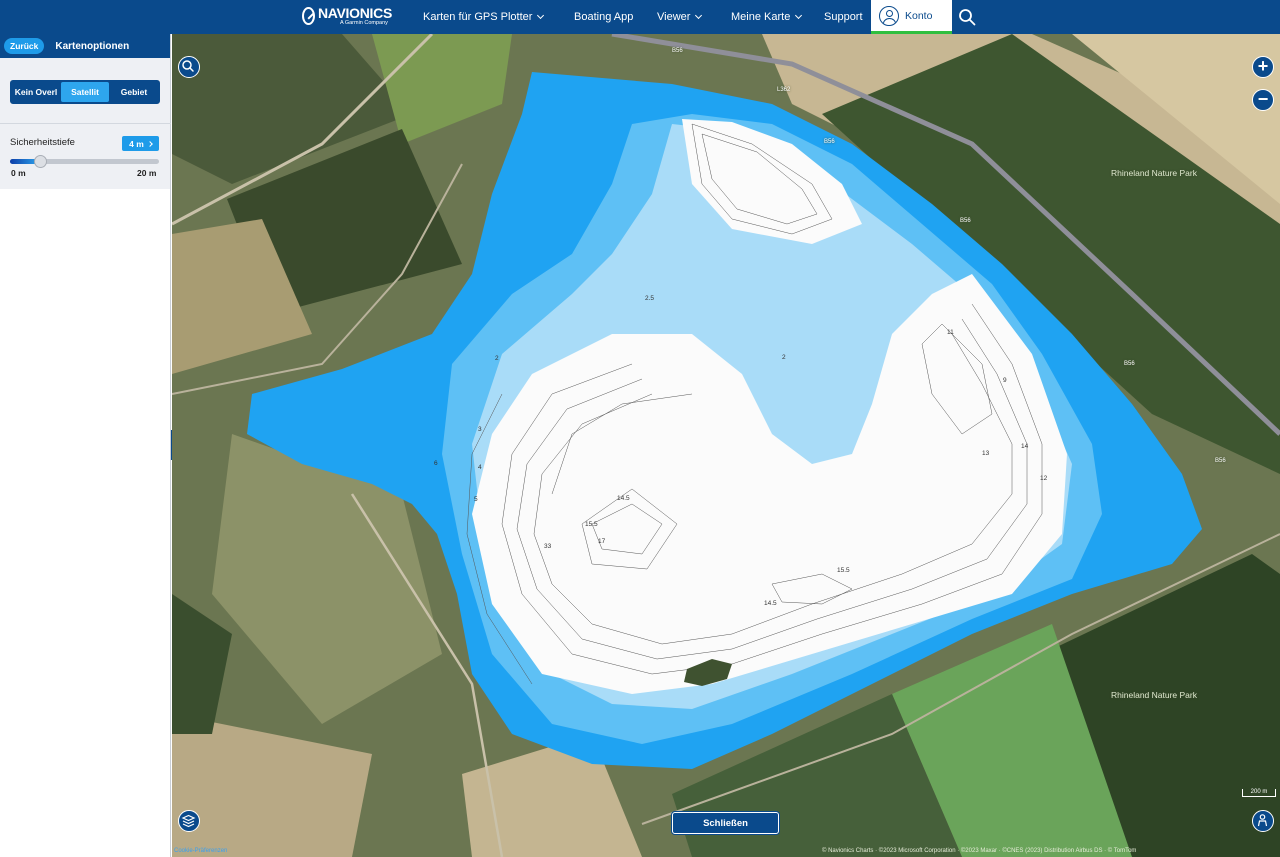 The image size is (1280, 857). What do you see at coordinates (911, 17) in the screenshot?
I see `account-button: Konto` at bounding box center [911, 17].